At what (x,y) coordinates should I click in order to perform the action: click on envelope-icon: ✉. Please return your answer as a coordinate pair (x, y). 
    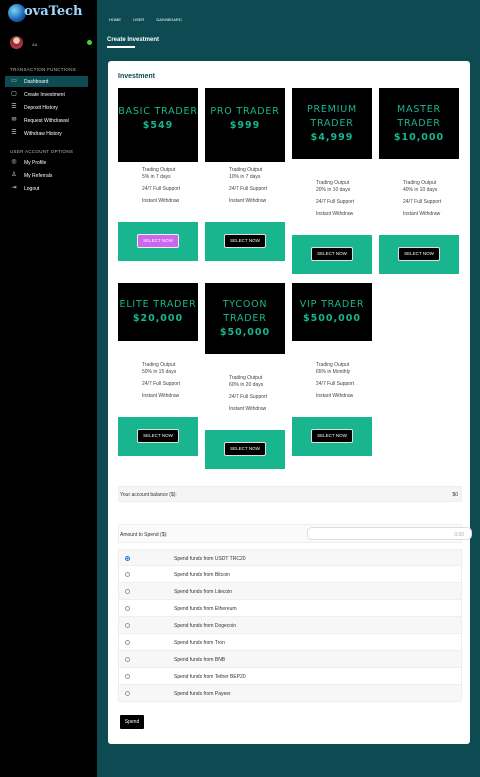
    Looking at the image, I should click on (14, 120).